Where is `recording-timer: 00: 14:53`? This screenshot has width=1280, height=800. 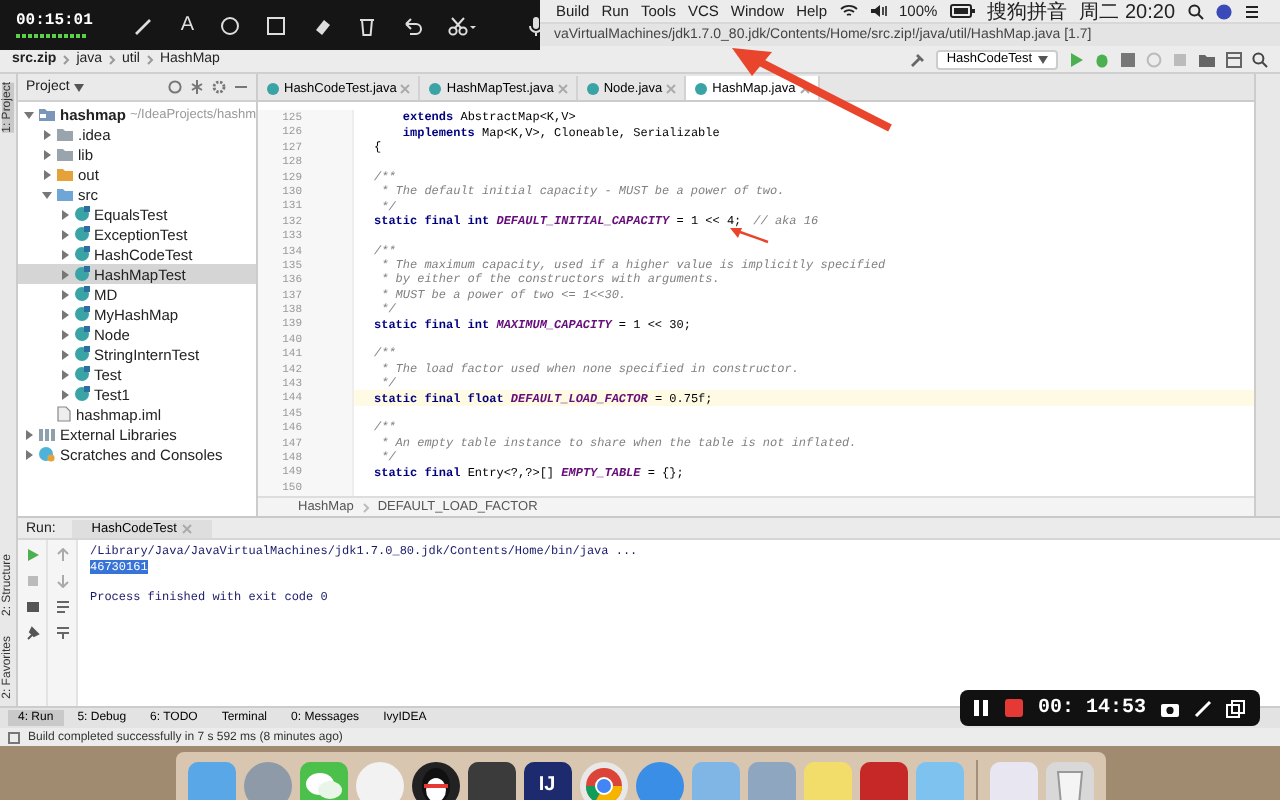
recording-timer: 00: 14:53 is located at coordinates (1092, 708).